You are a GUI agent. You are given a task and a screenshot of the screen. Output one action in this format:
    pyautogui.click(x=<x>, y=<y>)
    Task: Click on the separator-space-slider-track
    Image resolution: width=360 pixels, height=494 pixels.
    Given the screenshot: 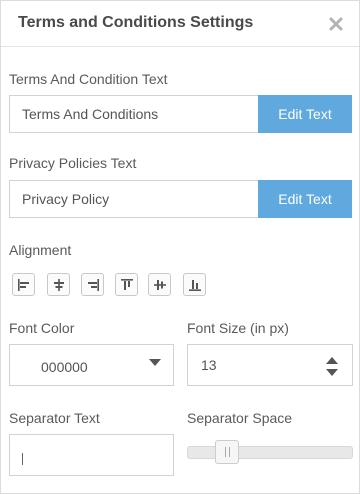 What is the action you would take?
    pyautogui.click(x=270, y=452)
    